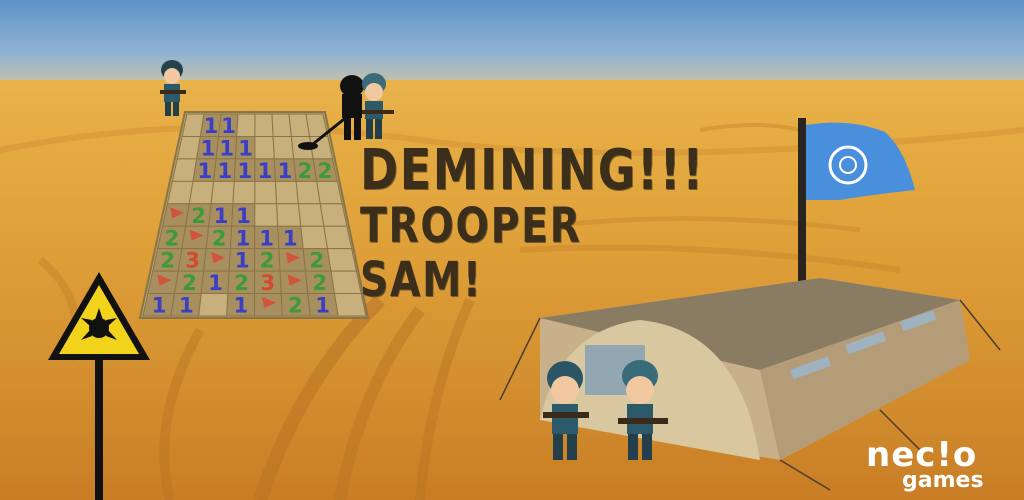  Describe the element at coordinates (922, 455) in the screenshot. I see `logo-top: nec!o` at that location.